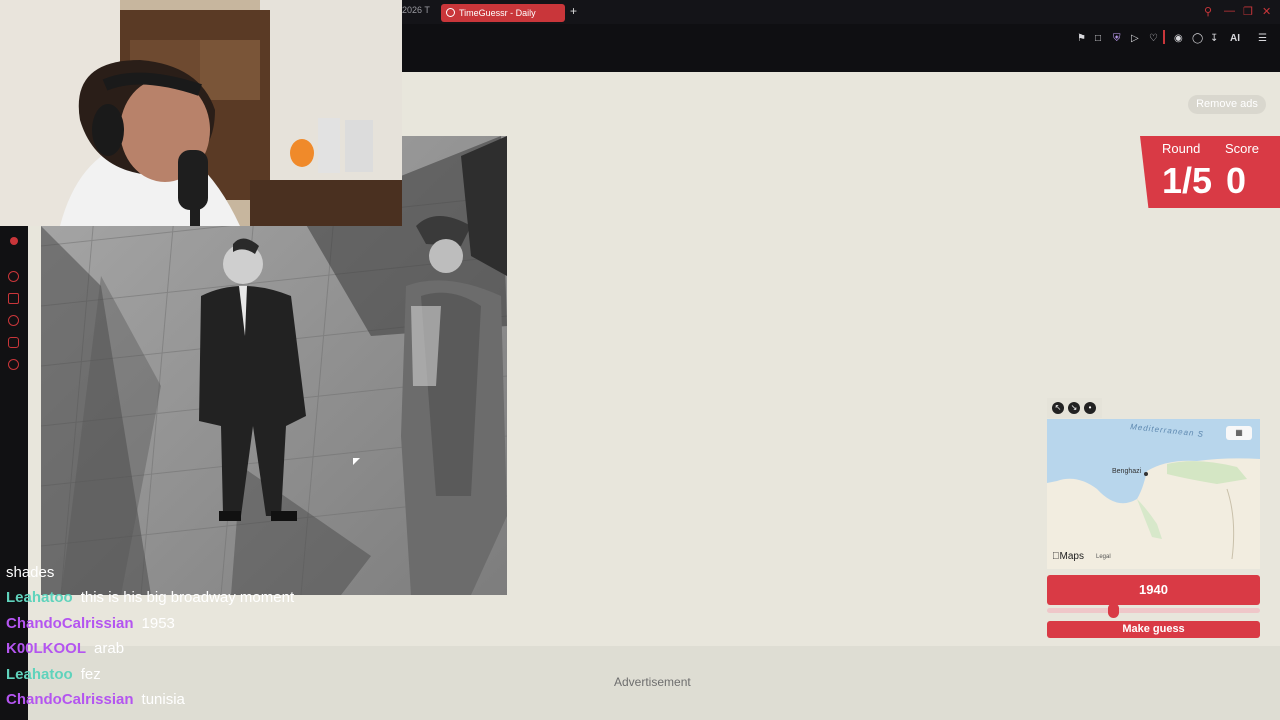 The image size is (1280, 720). I want to click on apple-maps-logo: Maps, so click(1068, 556).